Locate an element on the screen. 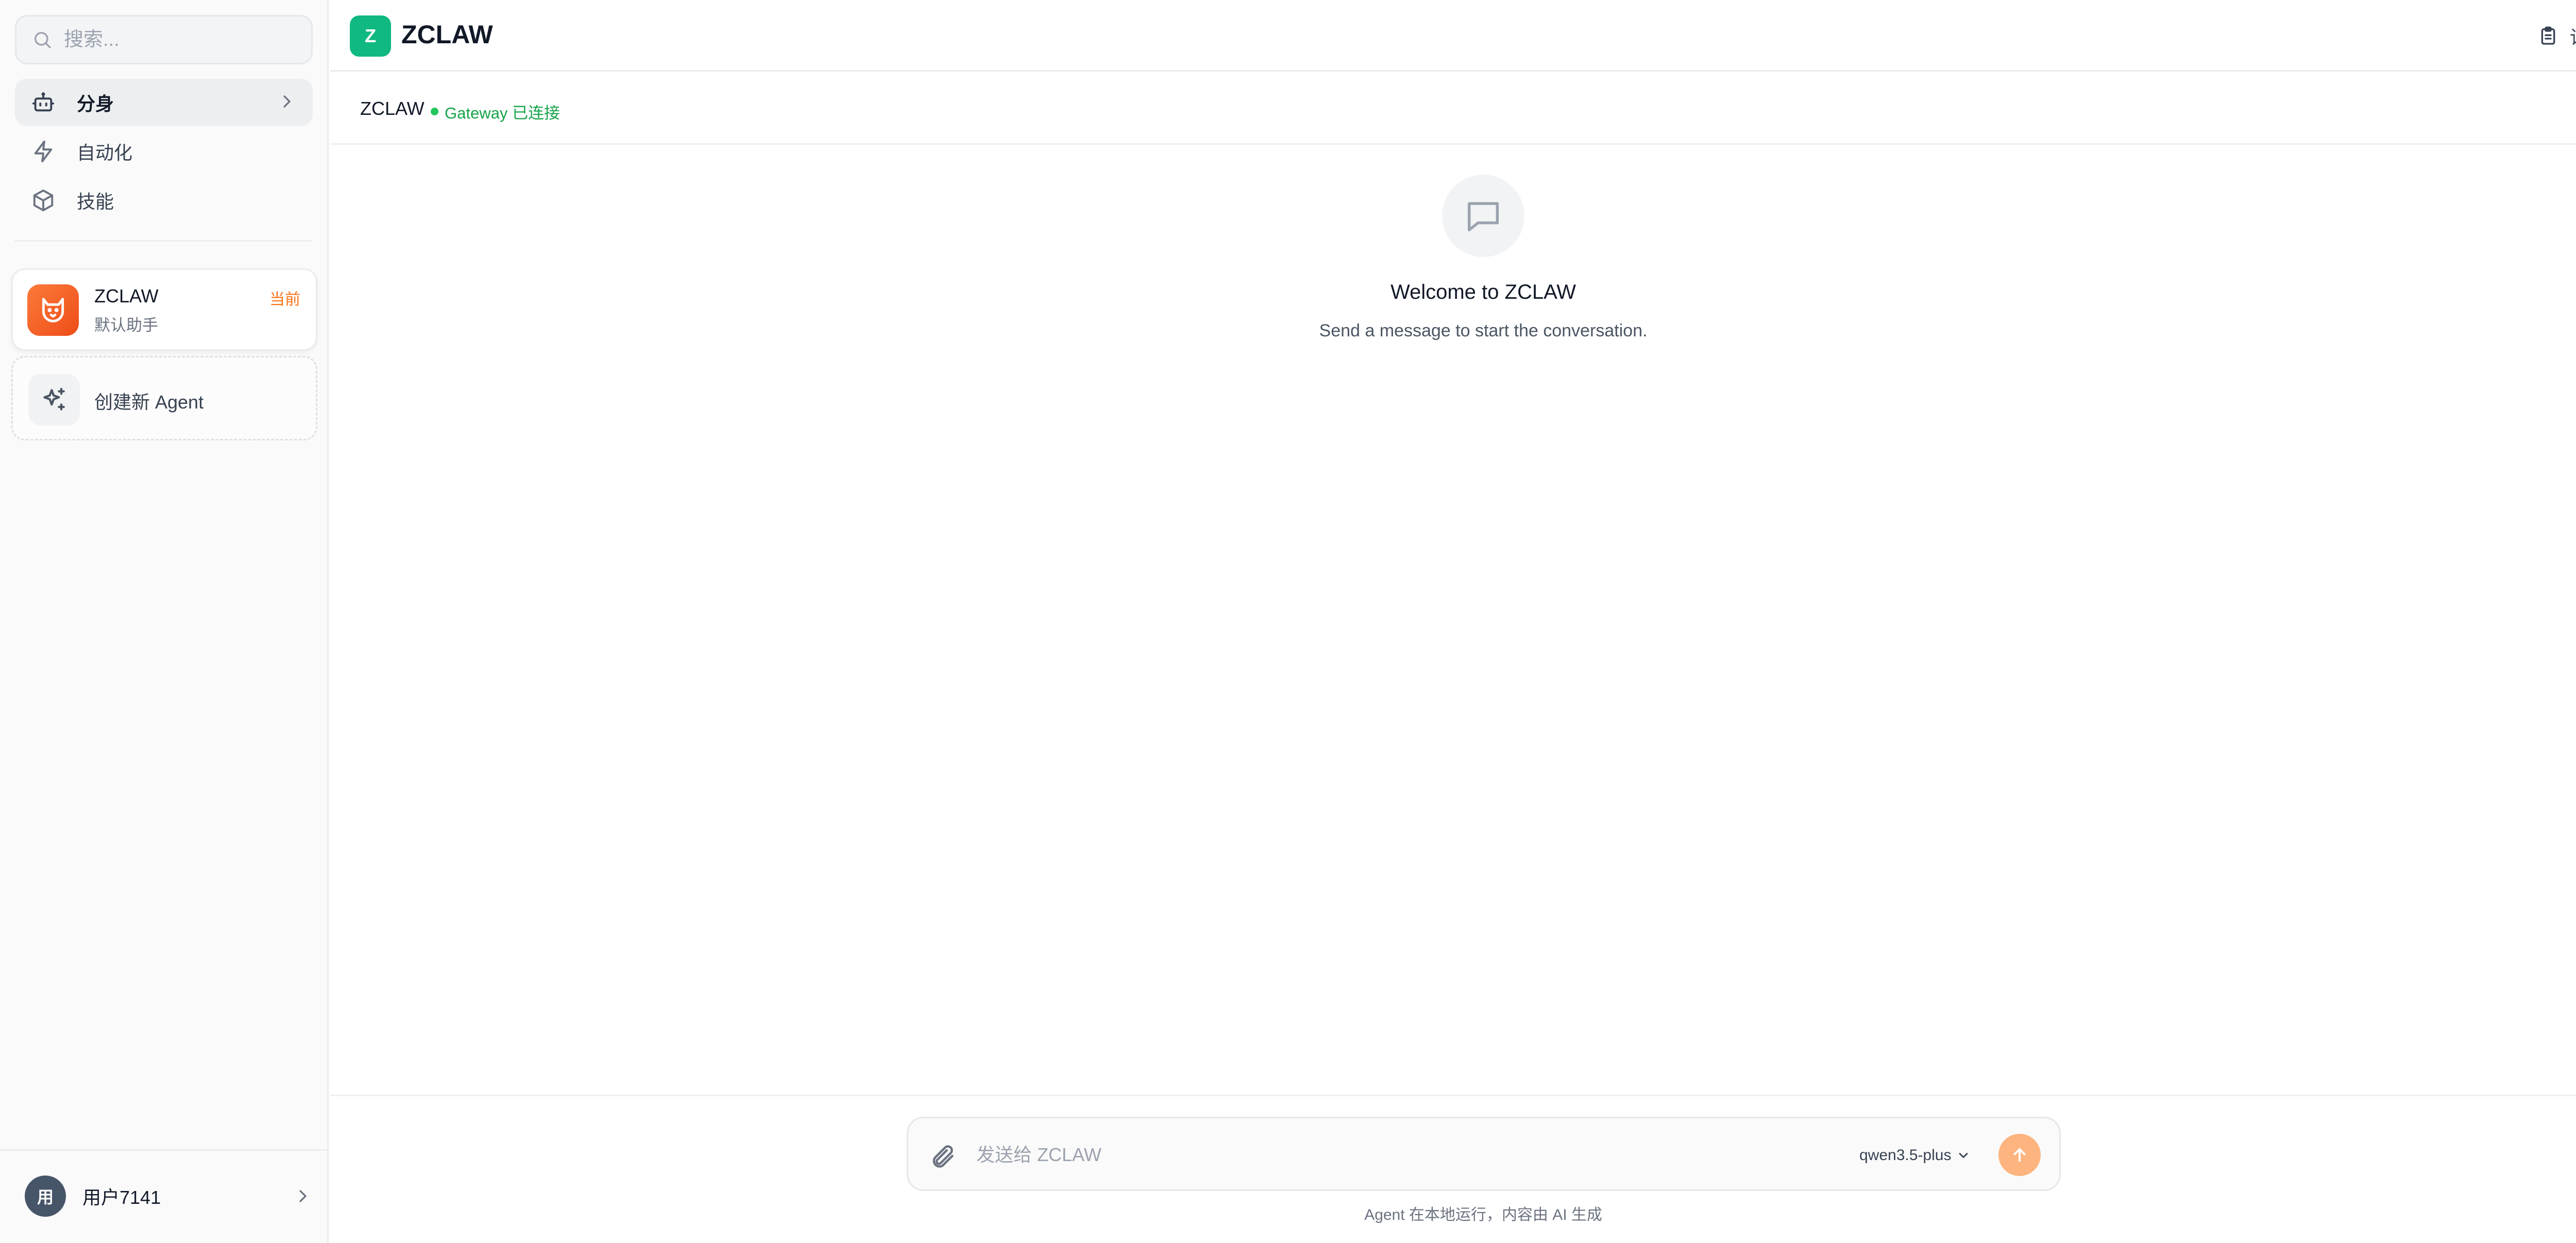 Image resolution: width=2576 pixels, height=1243 pixels. model-name: qwen3.5-plus is located at coordinates (1906, 1155).